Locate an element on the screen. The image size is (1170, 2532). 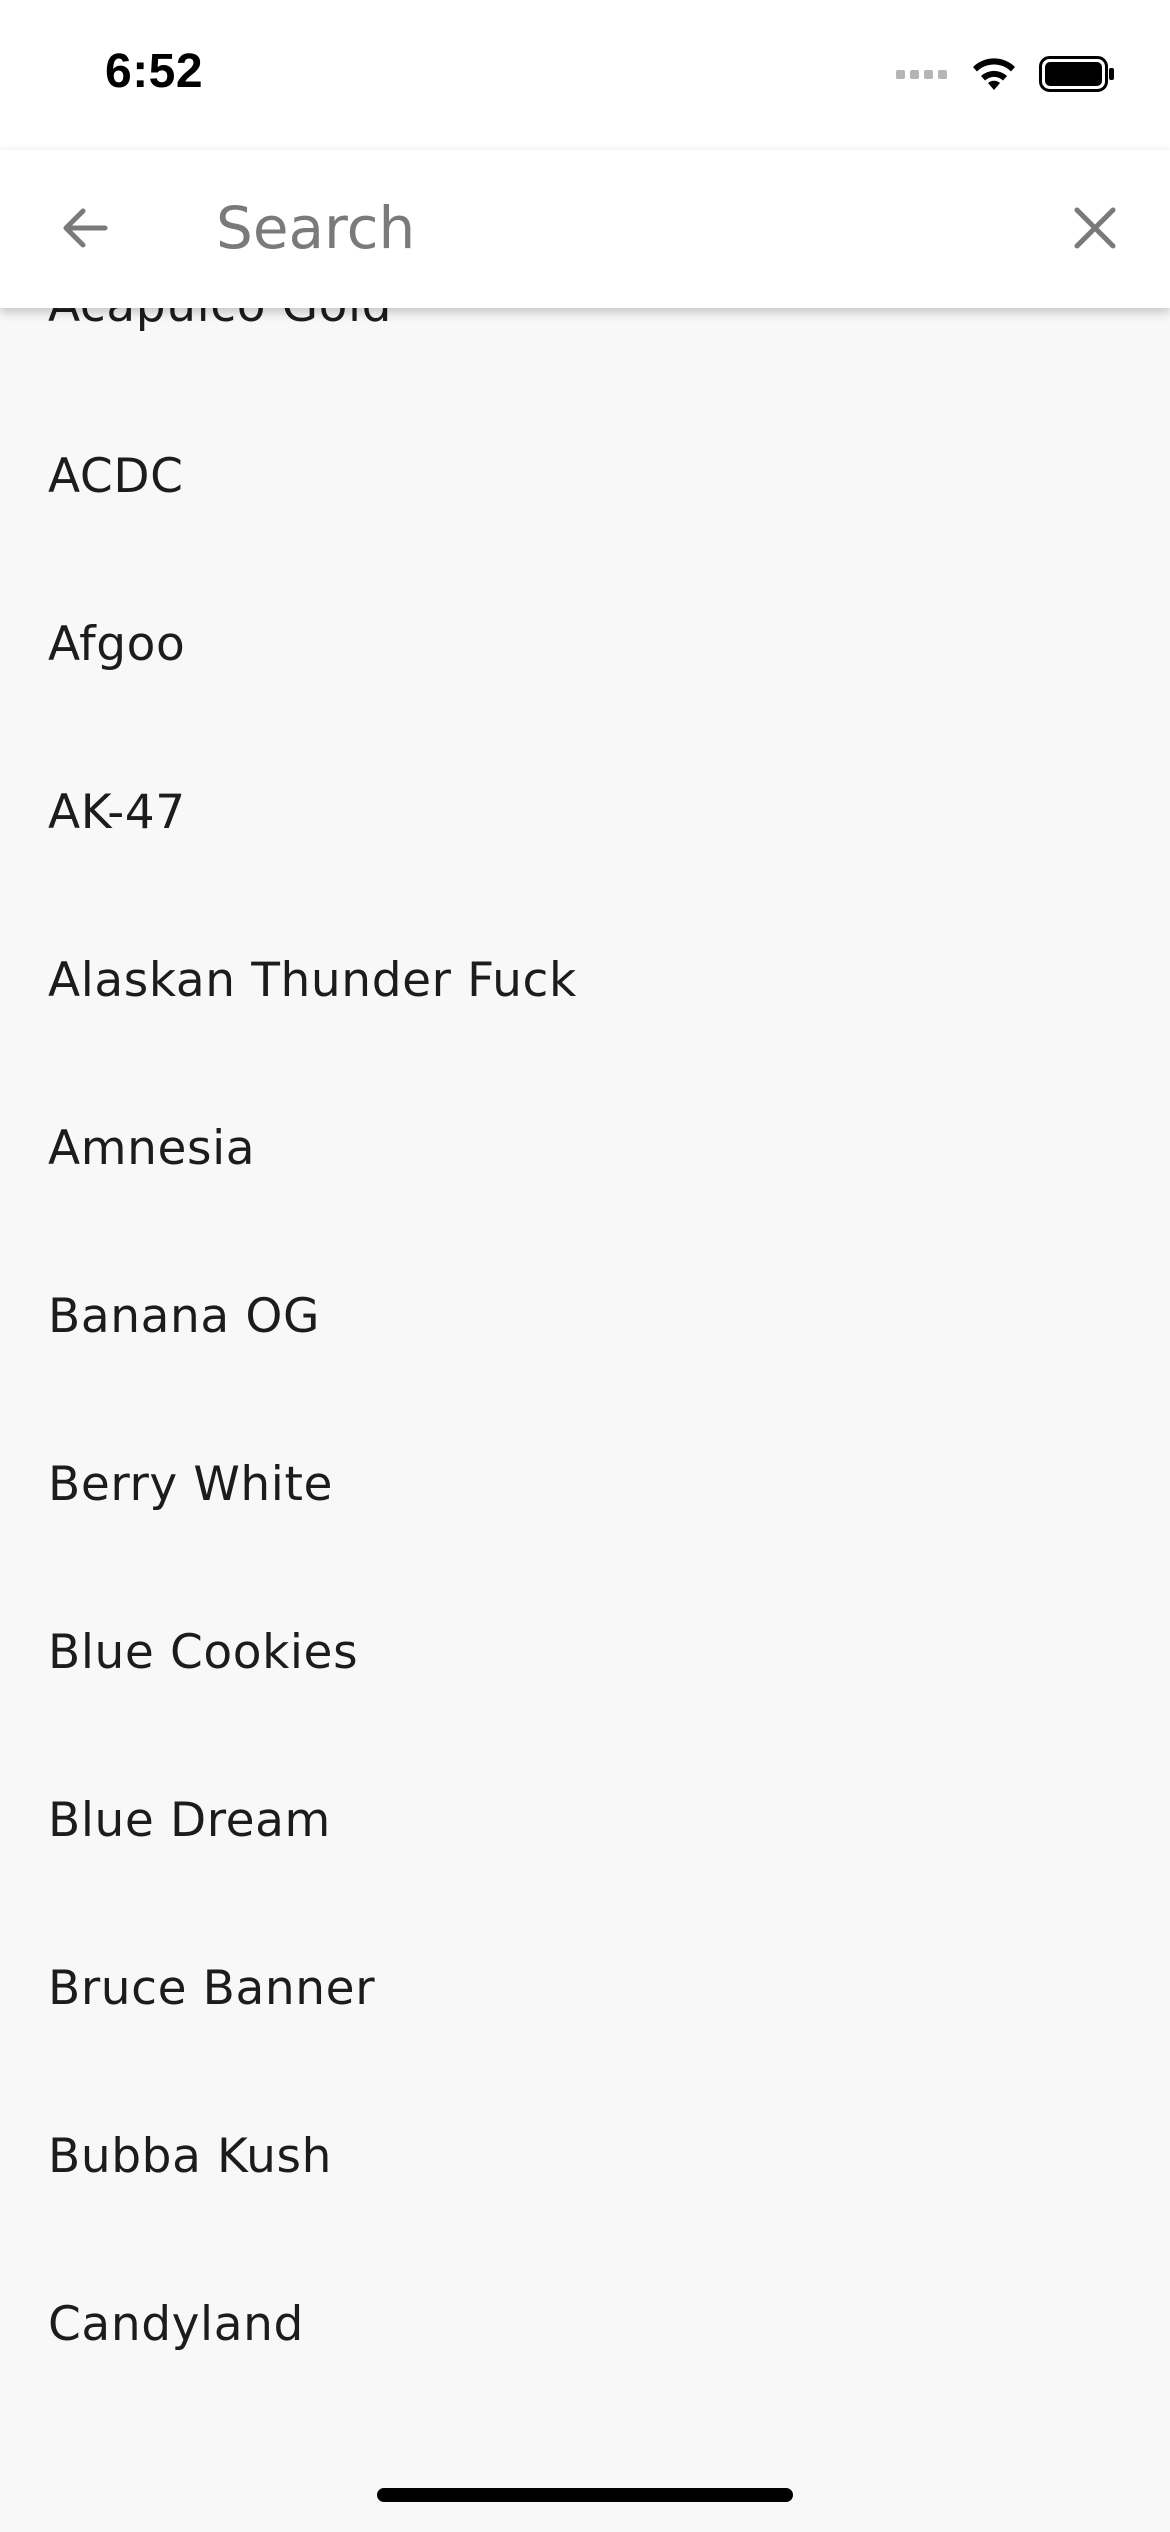
list-item-label: Bubba Kush is located at coordinates (190, 2156).